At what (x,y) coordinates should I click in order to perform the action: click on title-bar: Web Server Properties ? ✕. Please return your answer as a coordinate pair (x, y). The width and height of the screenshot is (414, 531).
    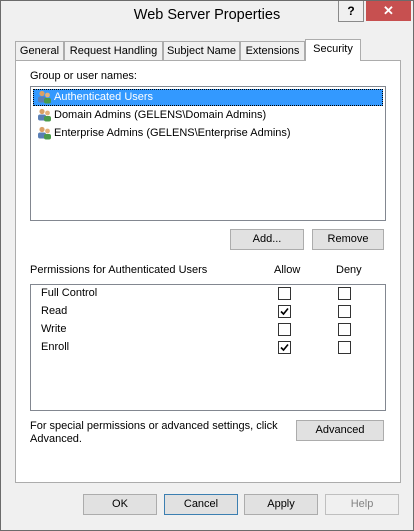
    Looking at the image, I should click on (207, 16).